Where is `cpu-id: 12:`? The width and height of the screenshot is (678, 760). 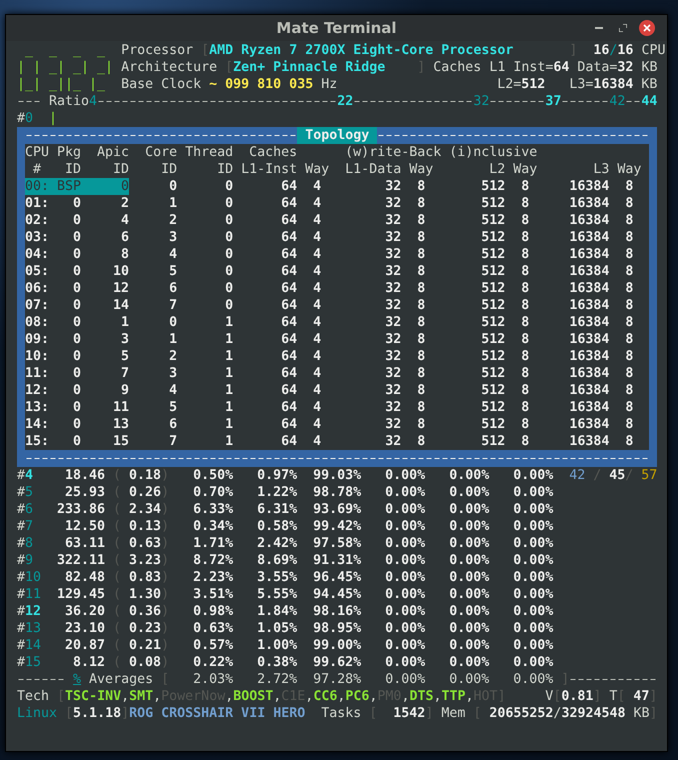
cpu-id: 12: is located at coordinates (37, 390).